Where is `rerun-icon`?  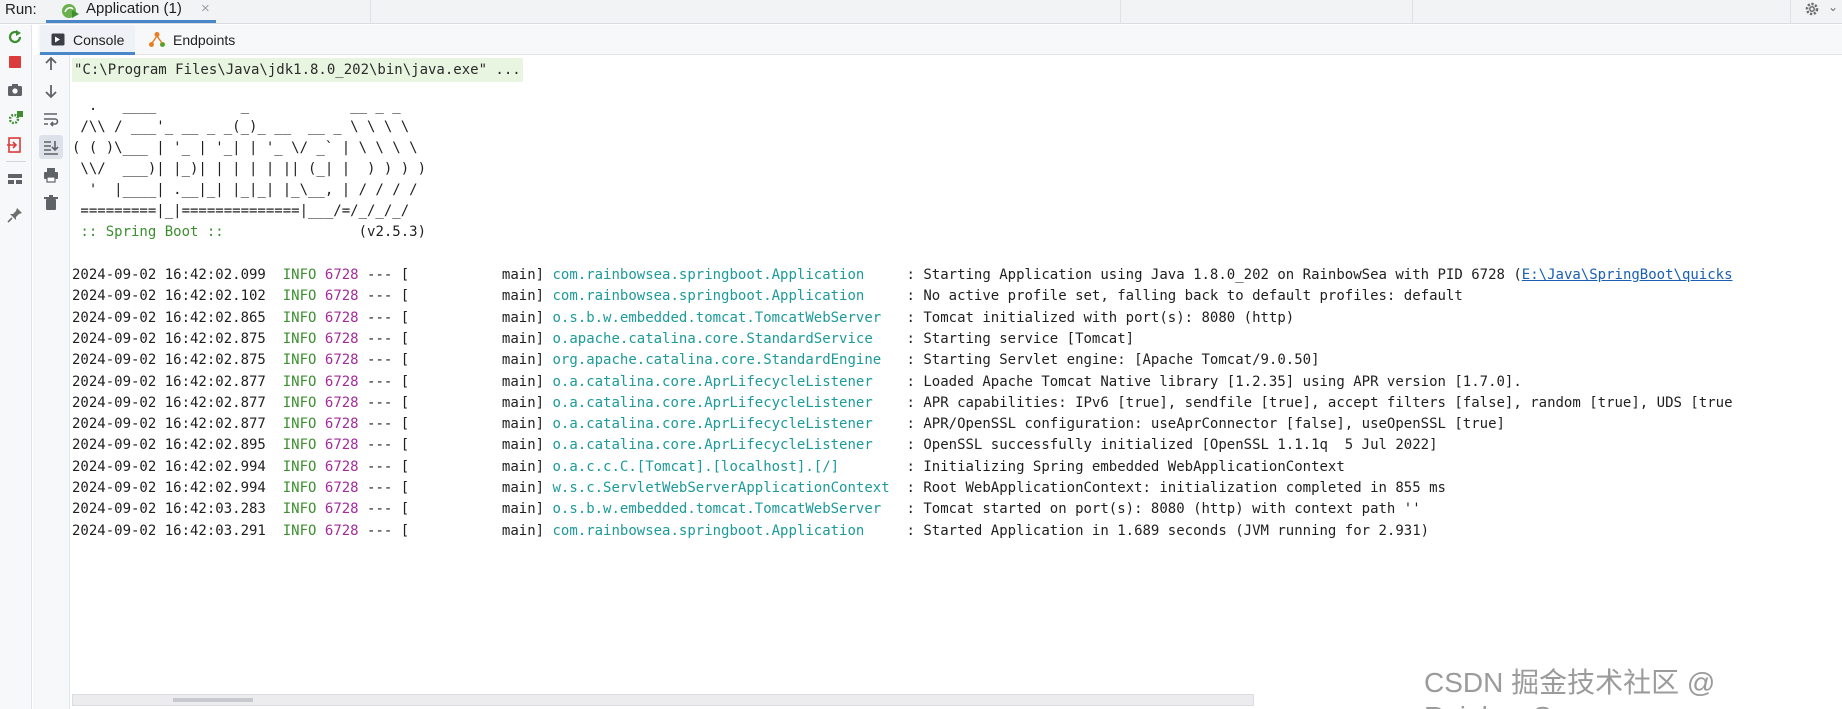 rerun-icon is located at coordinates (15, 37).